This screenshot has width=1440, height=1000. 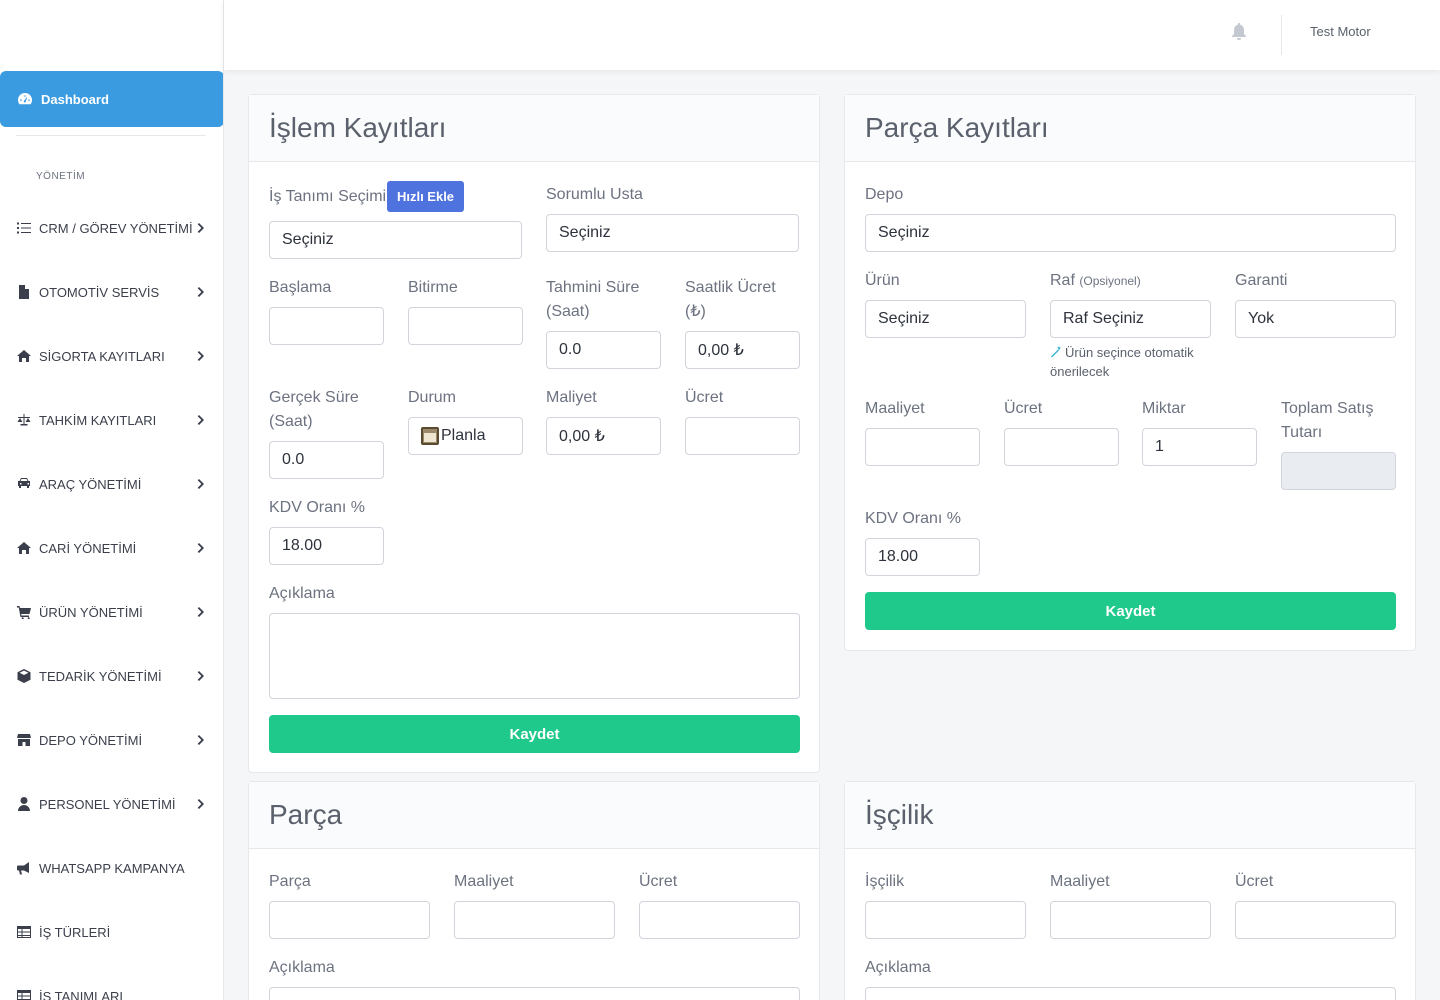 What do you see at coordinates (99, 292) in the screenshot?
I see `sidebar-item-label: OTOMOTİV SERVİS` at bounding box center [99, 292].